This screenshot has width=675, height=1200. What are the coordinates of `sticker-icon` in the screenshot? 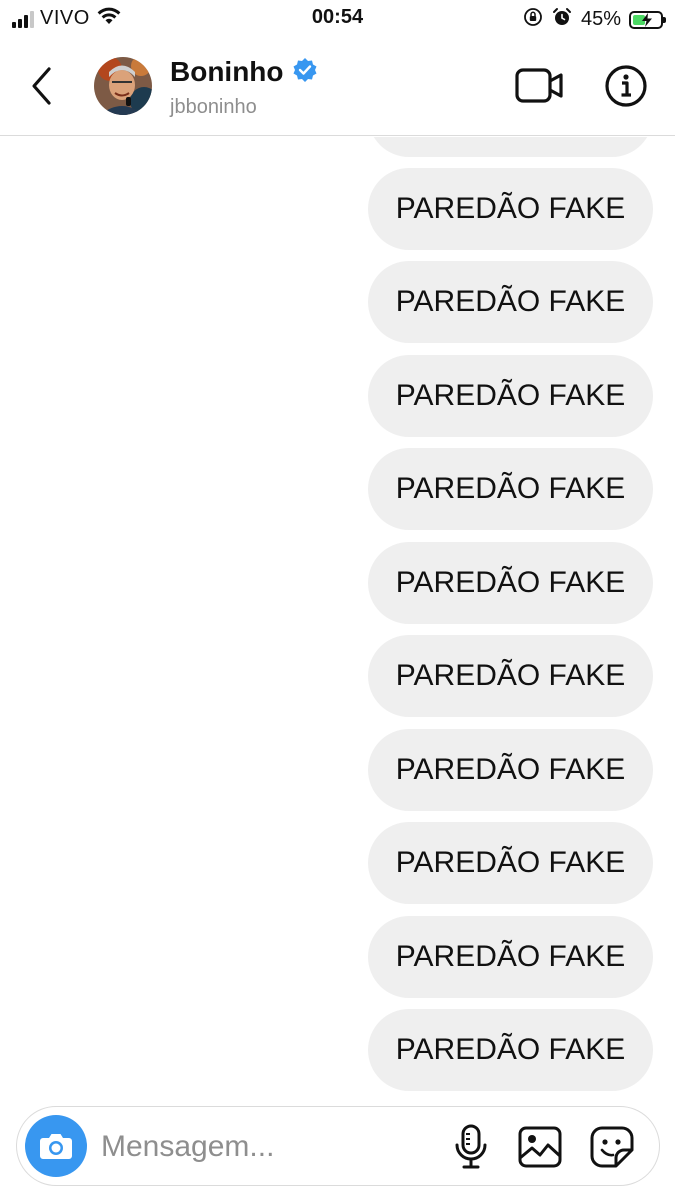 It's located at (612, 1147).